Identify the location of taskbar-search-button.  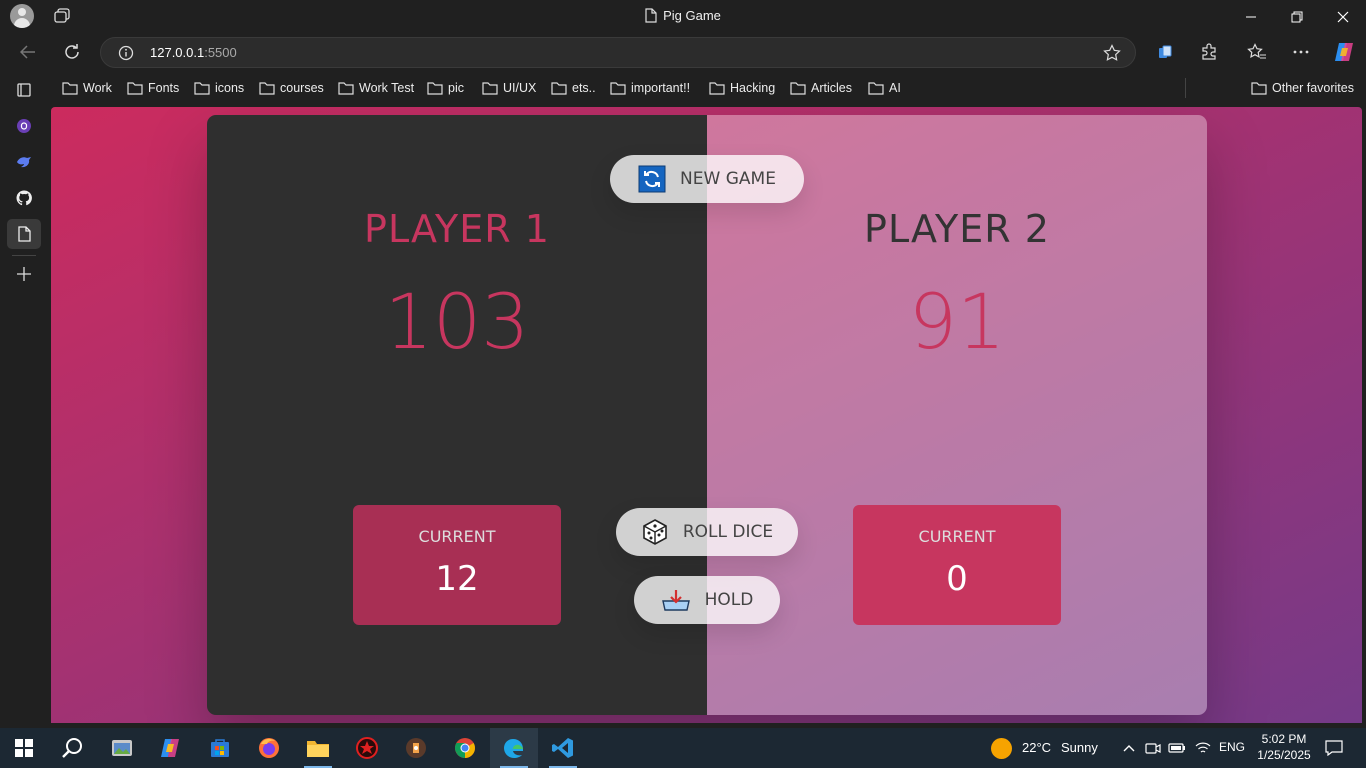
(72, 748).